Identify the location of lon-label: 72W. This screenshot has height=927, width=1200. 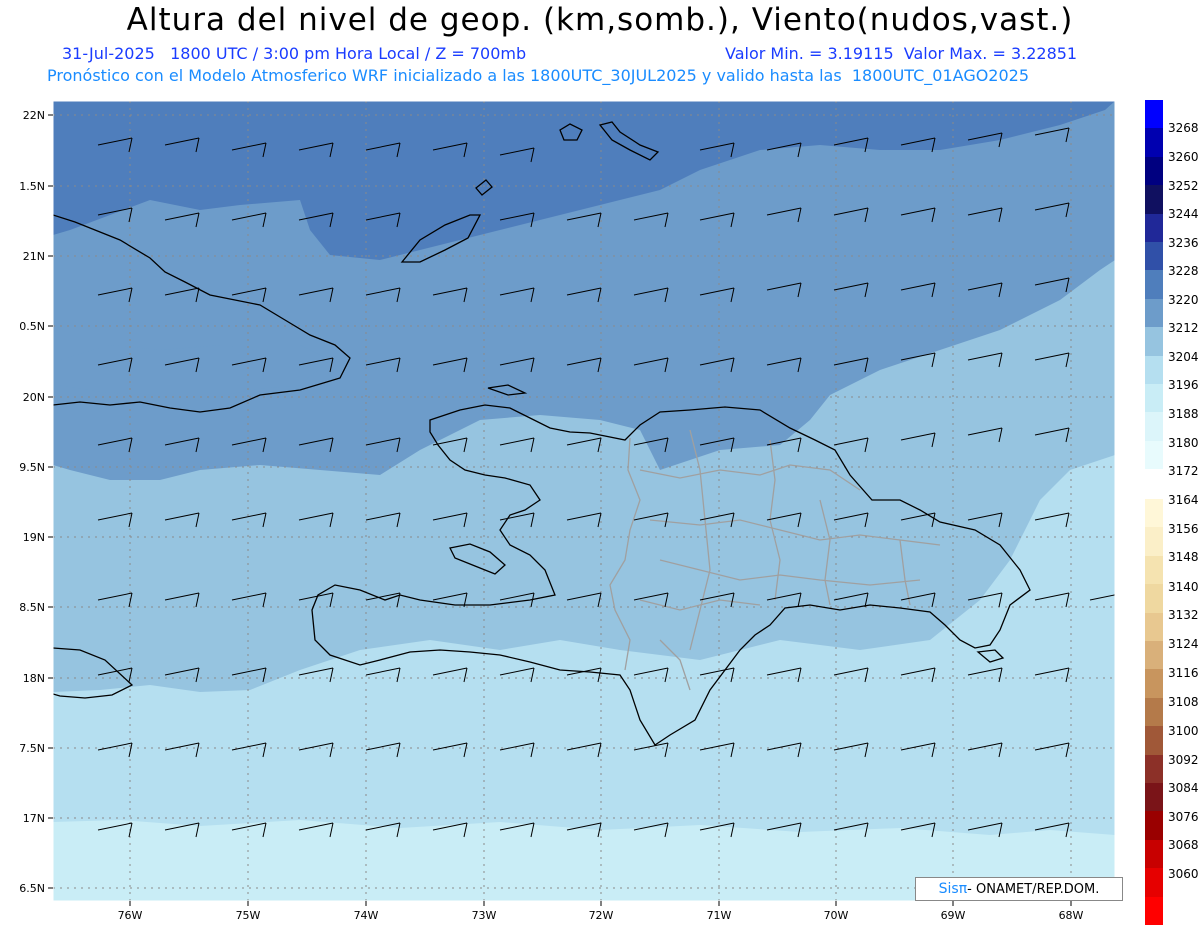
(601, 915).